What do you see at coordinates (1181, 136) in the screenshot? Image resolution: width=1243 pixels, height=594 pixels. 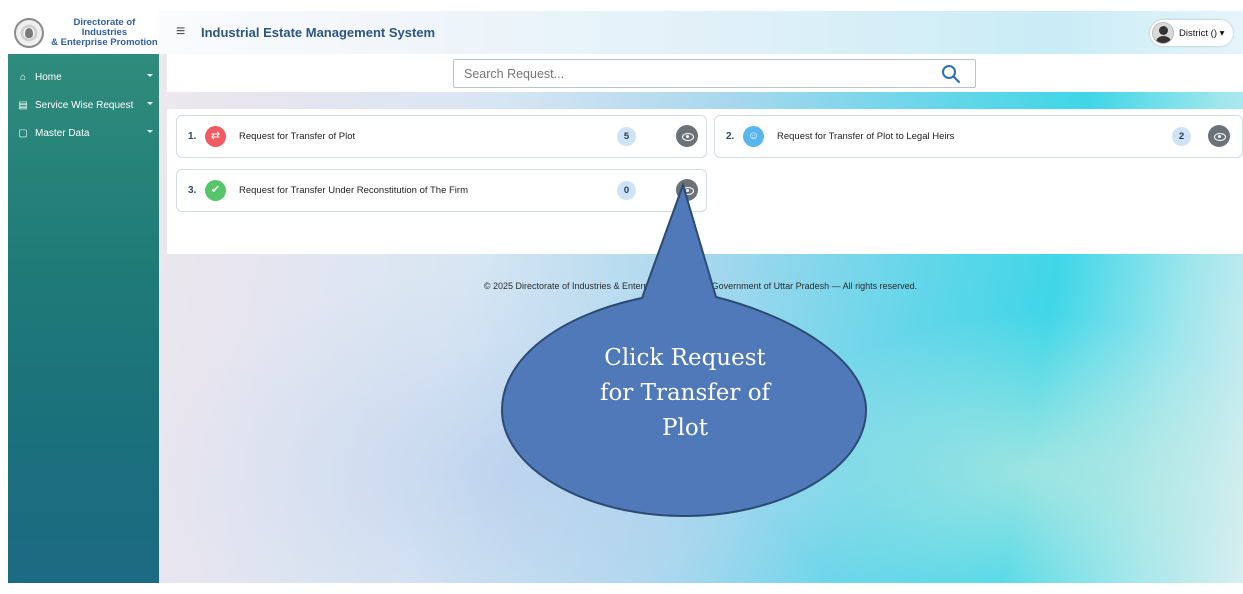 I see `request-count-badge: 2` at bounding box center [1181, 136].